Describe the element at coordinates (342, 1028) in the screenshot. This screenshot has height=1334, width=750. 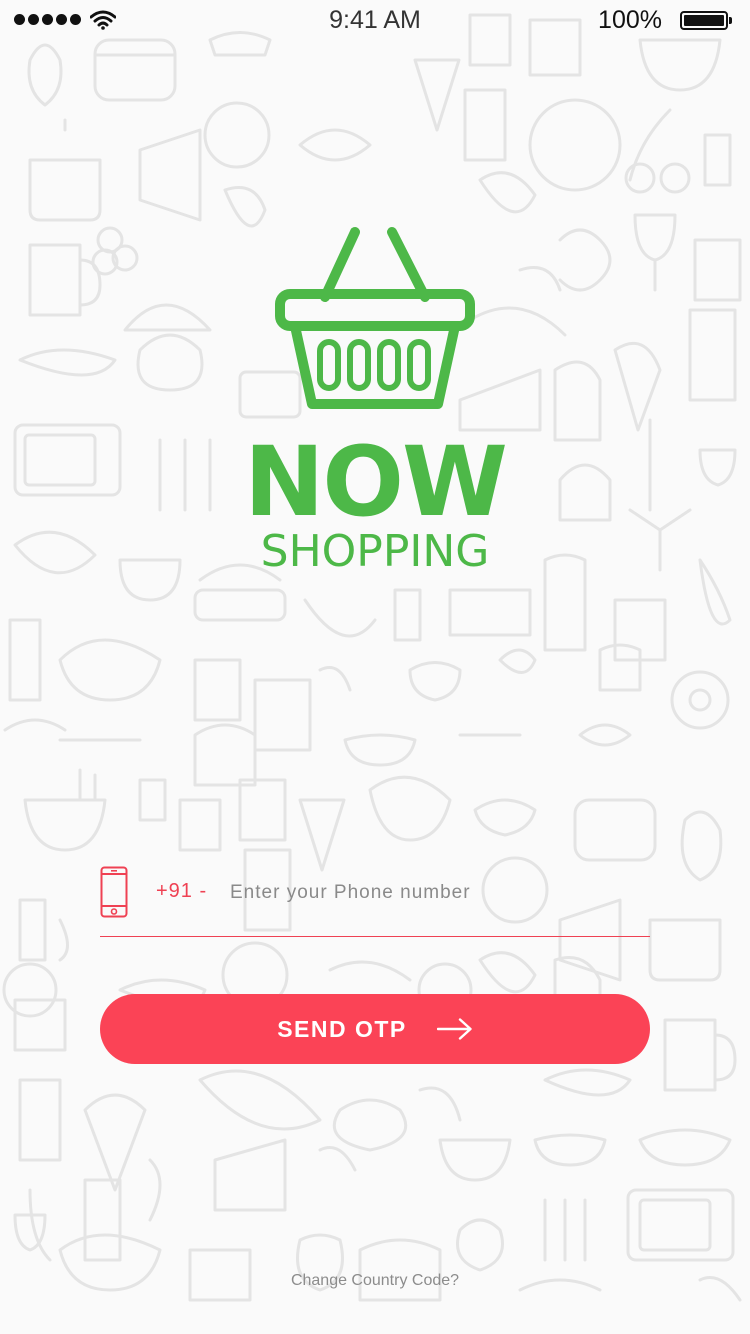
I see `send-otp-label: SEND OTP` at that location.